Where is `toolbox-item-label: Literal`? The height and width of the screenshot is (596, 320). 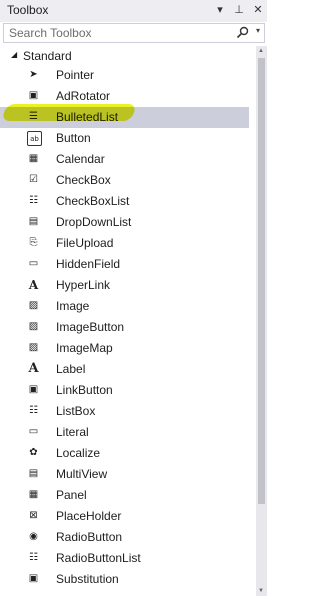 toolbox-item-label: Literal is located at coordinates (72, 432).